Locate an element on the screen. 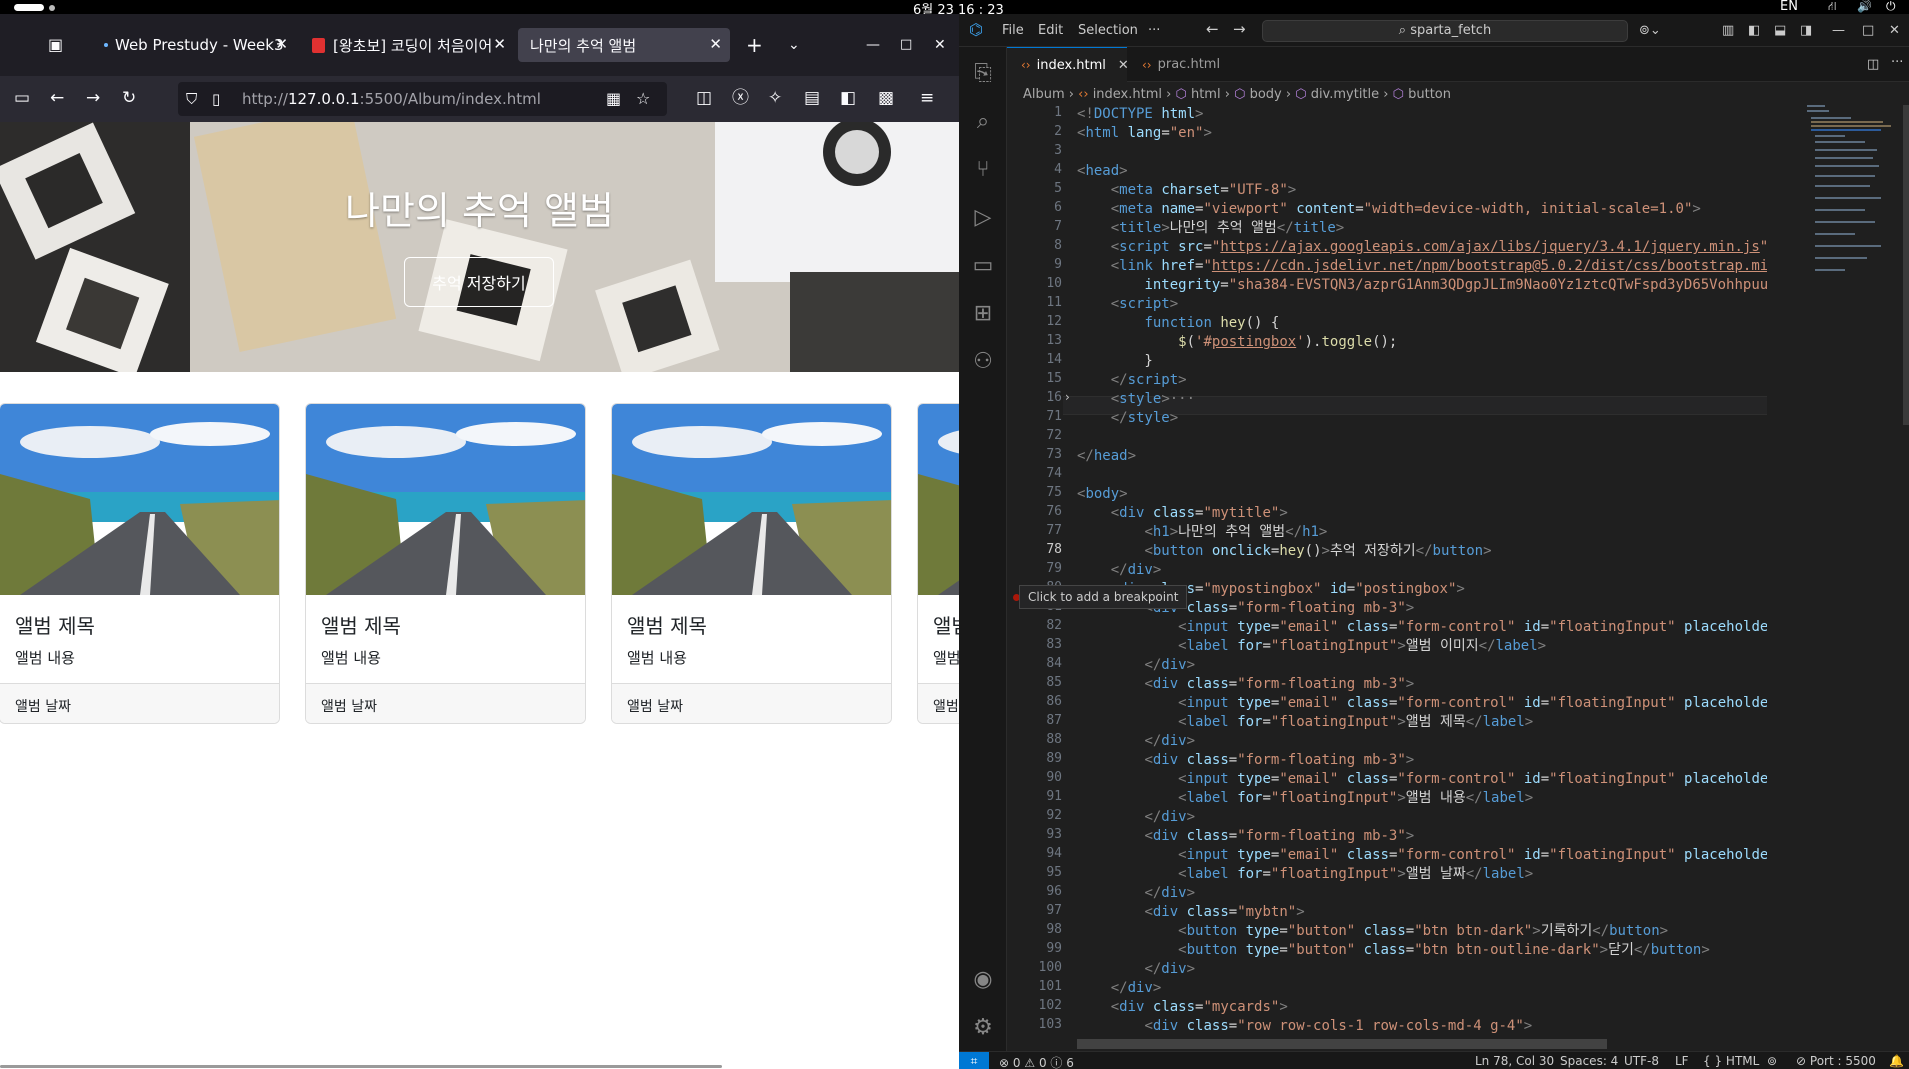  line-number: 101 is located at coordinates (1034, 986).